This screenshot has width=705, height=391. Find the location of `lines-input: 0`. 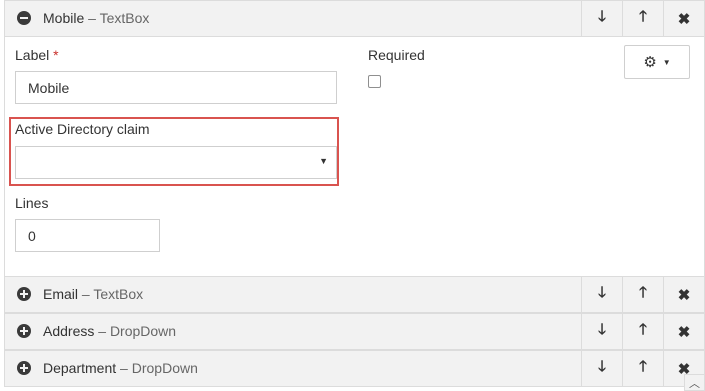

lines-input: 0 is located at coordinates (87, 235).